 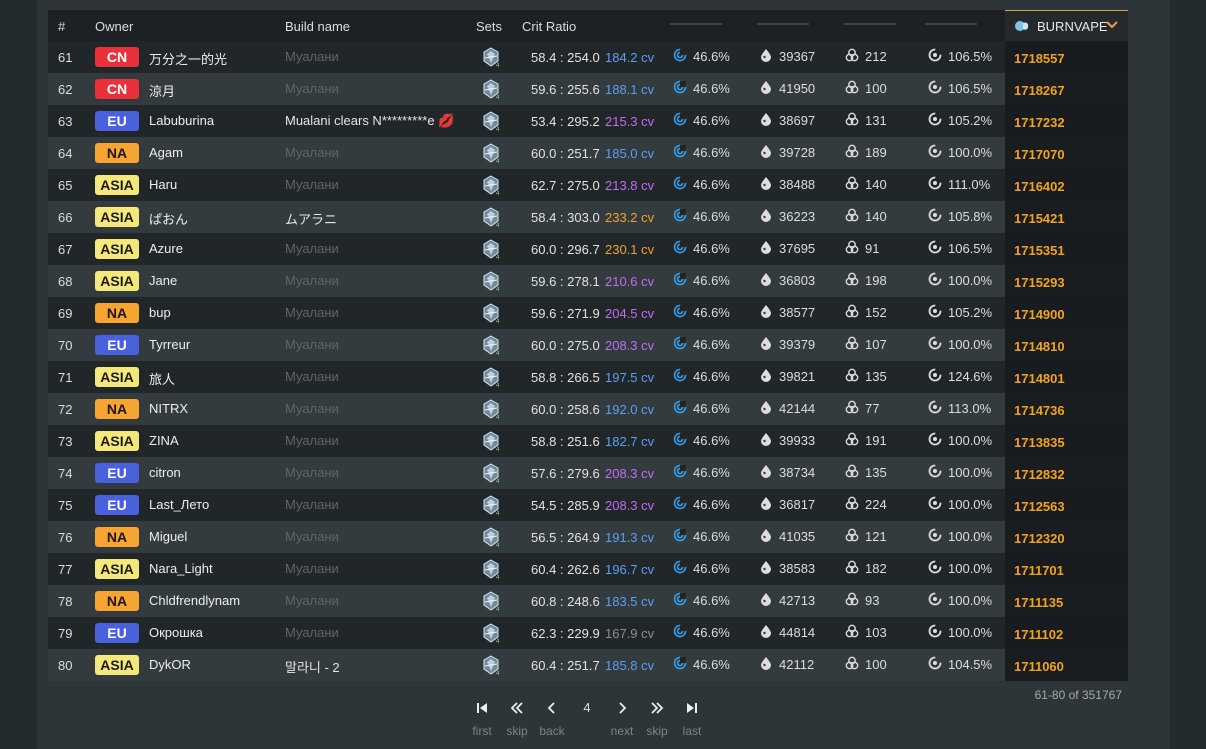 What do you see at coordinates (312, 666) in the screenshot?
I see `build-name: 말라니 - 2` at bounding box center [312, 666].